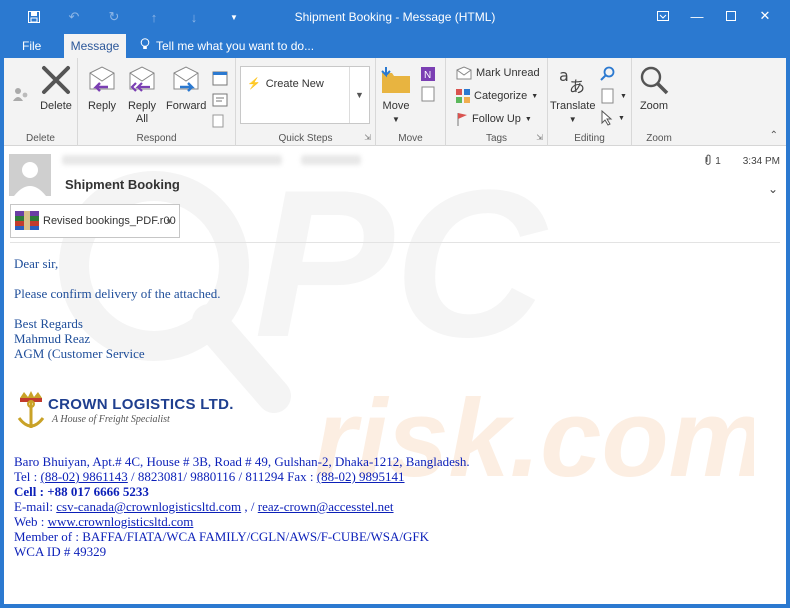 The height and width of the screenshot is (608, 790). What do you see at coordinates (52, 338) in the screenshot?
I see `signer-name: Mahmud Reaz` at bounding box center [52, 338].